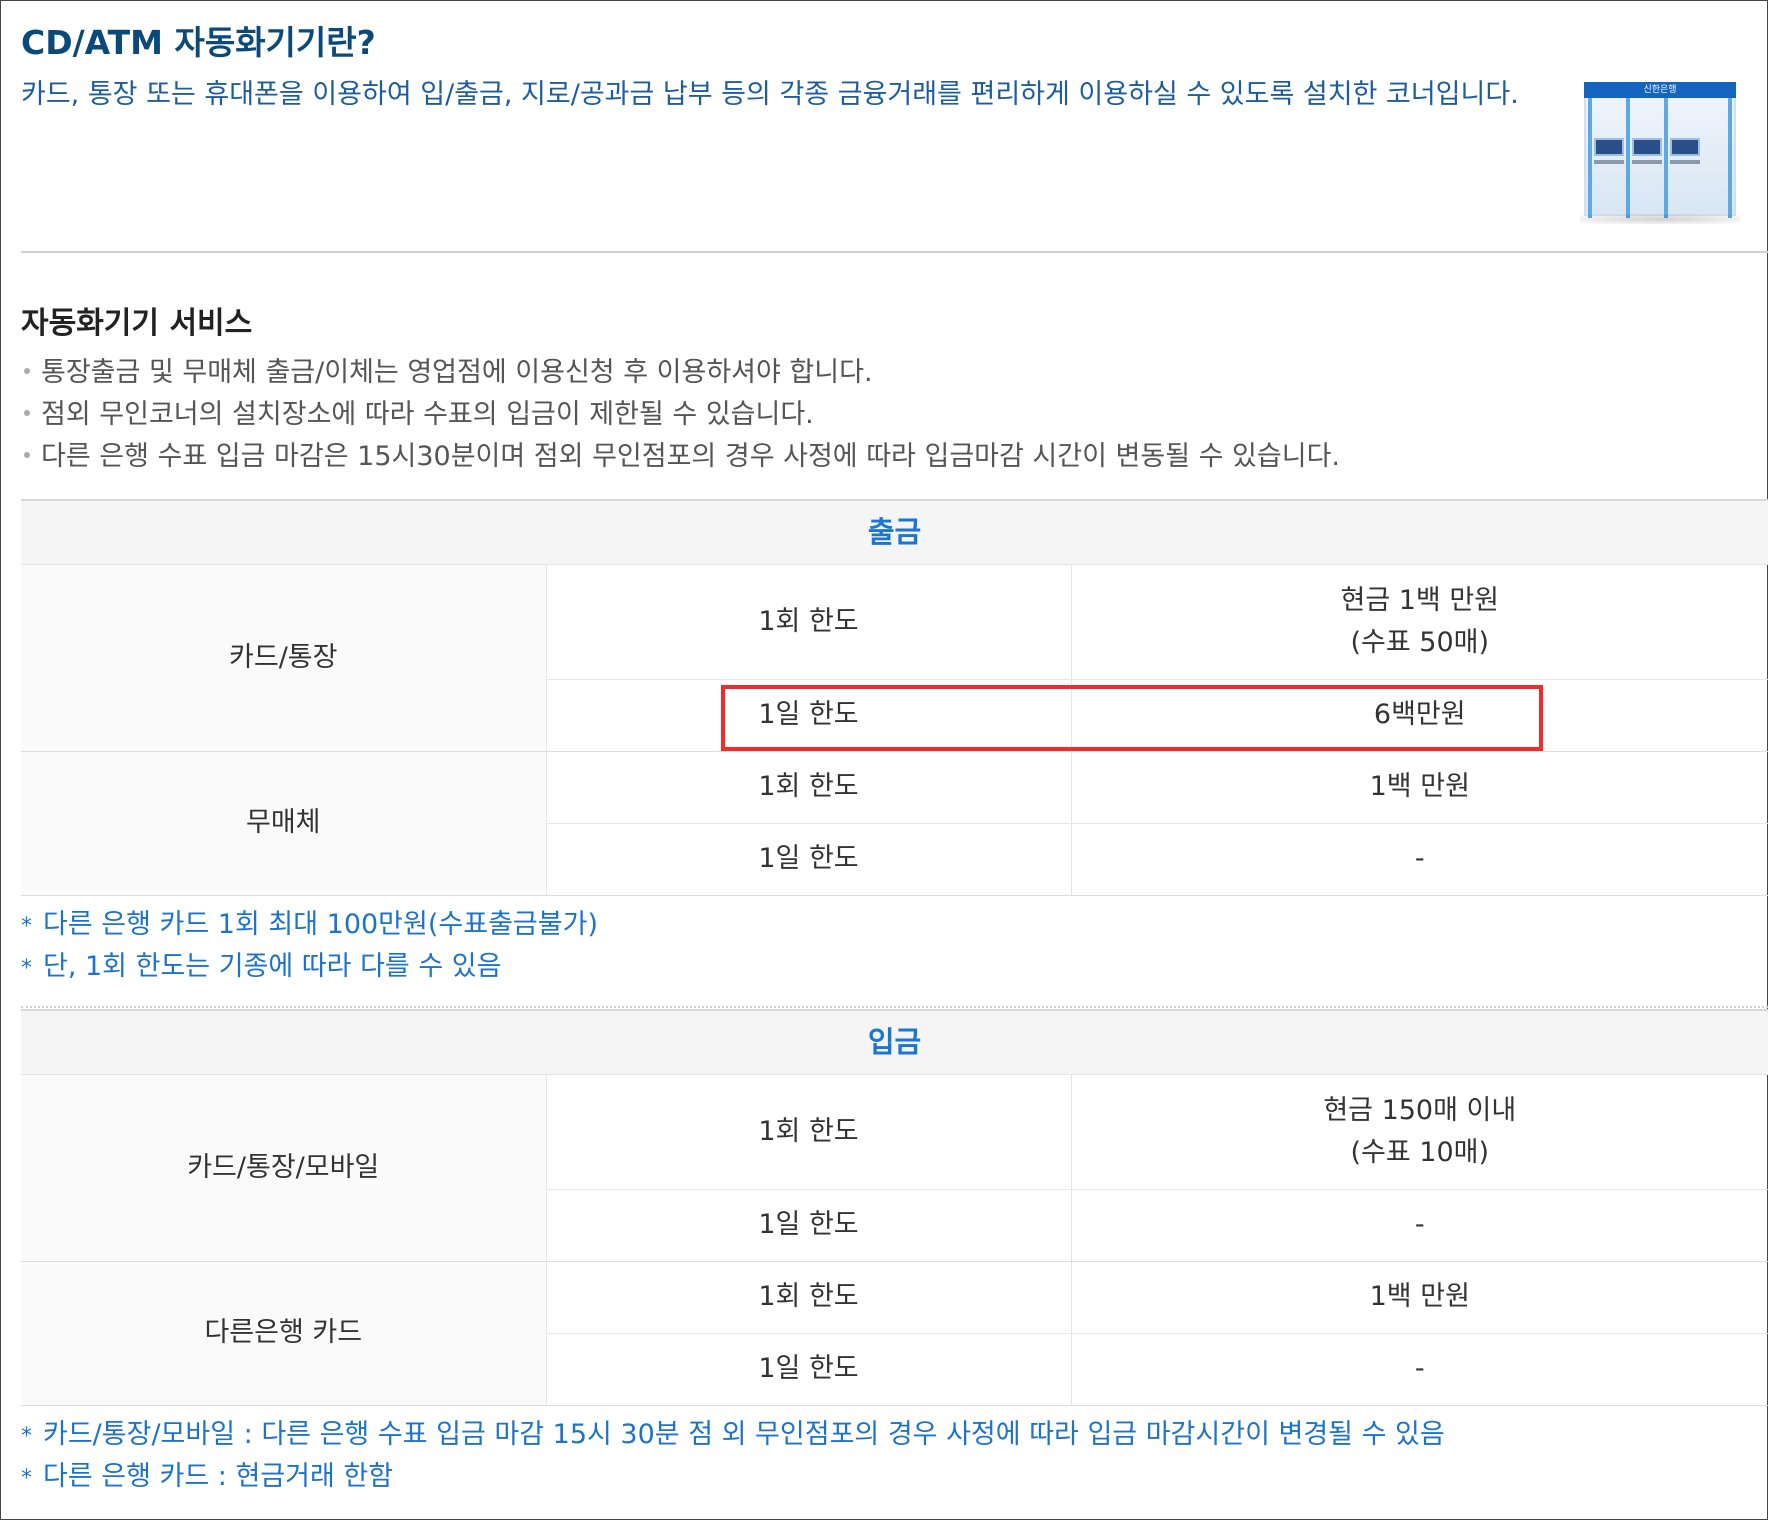 The height and width of the screenshot is (1520, 1768). What do you see at coordinates (1660, 90) in the screenshot?
I see `atm-sign: 신한은행` at bounding box center [1660, 90].